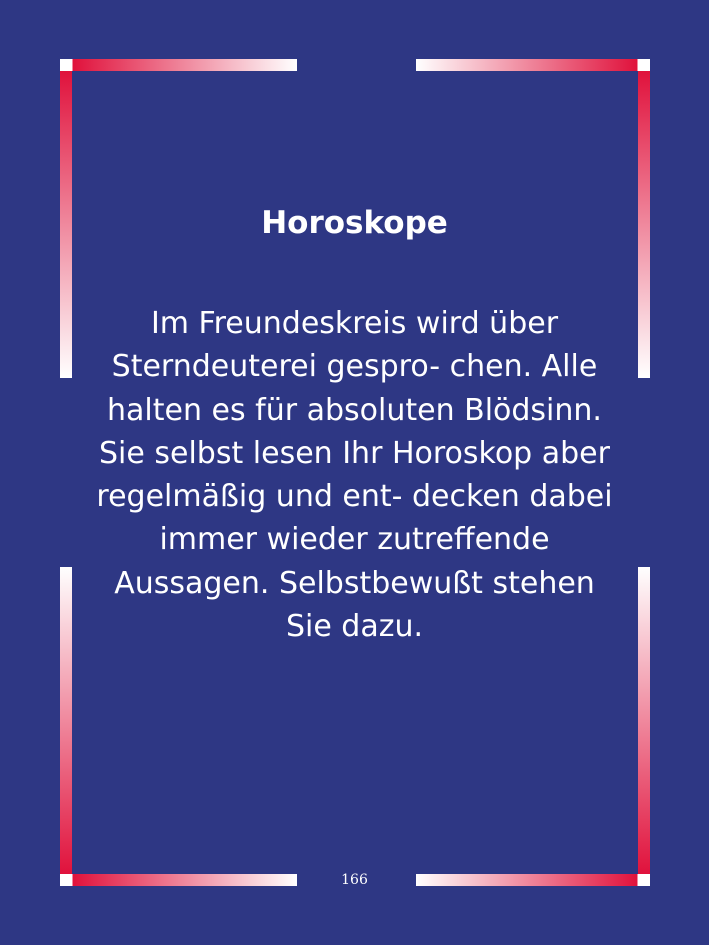  Describe the element at coordinates (354, 880) in the screenshot. I see `page-number: 166` at that location.